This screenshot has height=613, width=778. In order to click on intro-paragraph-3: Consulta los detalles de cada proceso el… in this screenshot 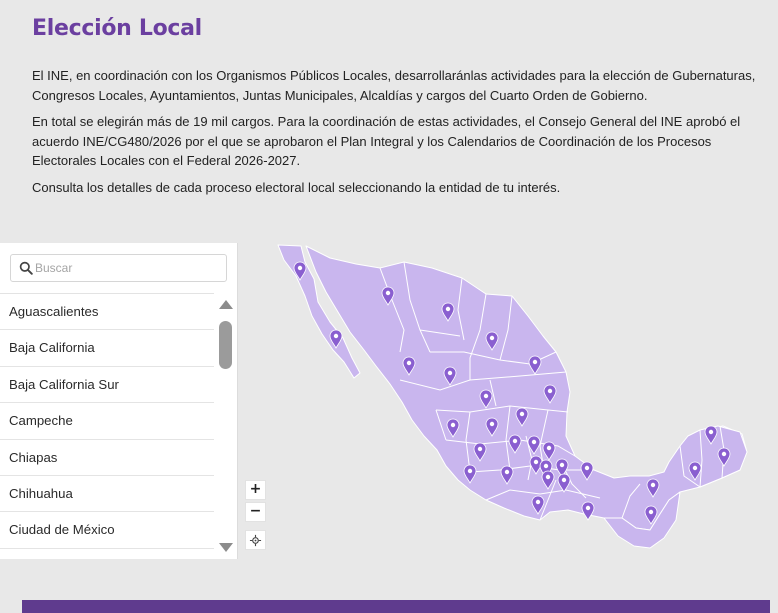, I will do `click(296, 187)`.